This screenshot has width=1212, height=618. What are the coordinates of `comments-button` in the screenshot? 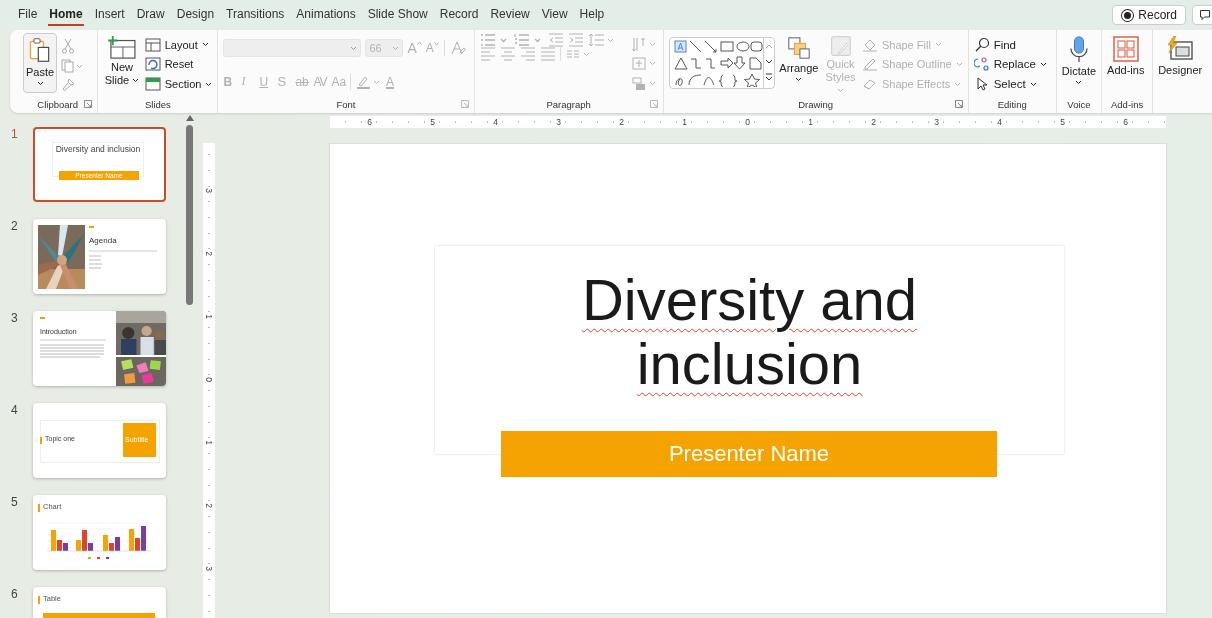 It's located at (1202, 15).